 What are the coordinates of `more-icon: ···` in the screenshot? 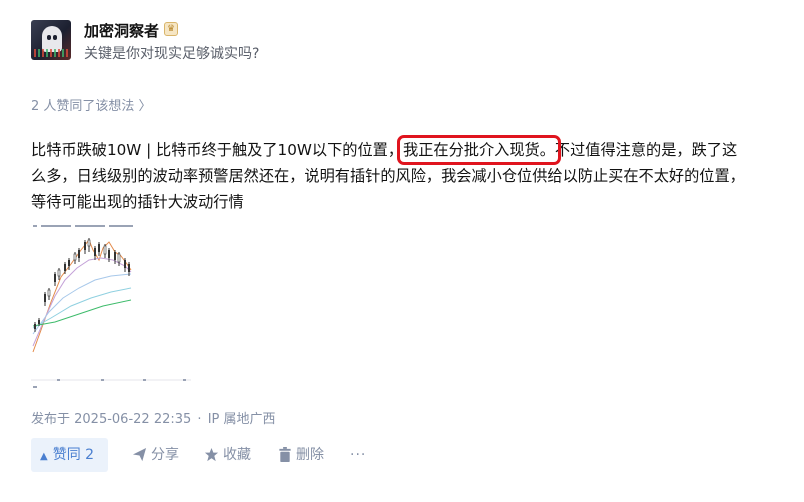 It's located at (358, 455).